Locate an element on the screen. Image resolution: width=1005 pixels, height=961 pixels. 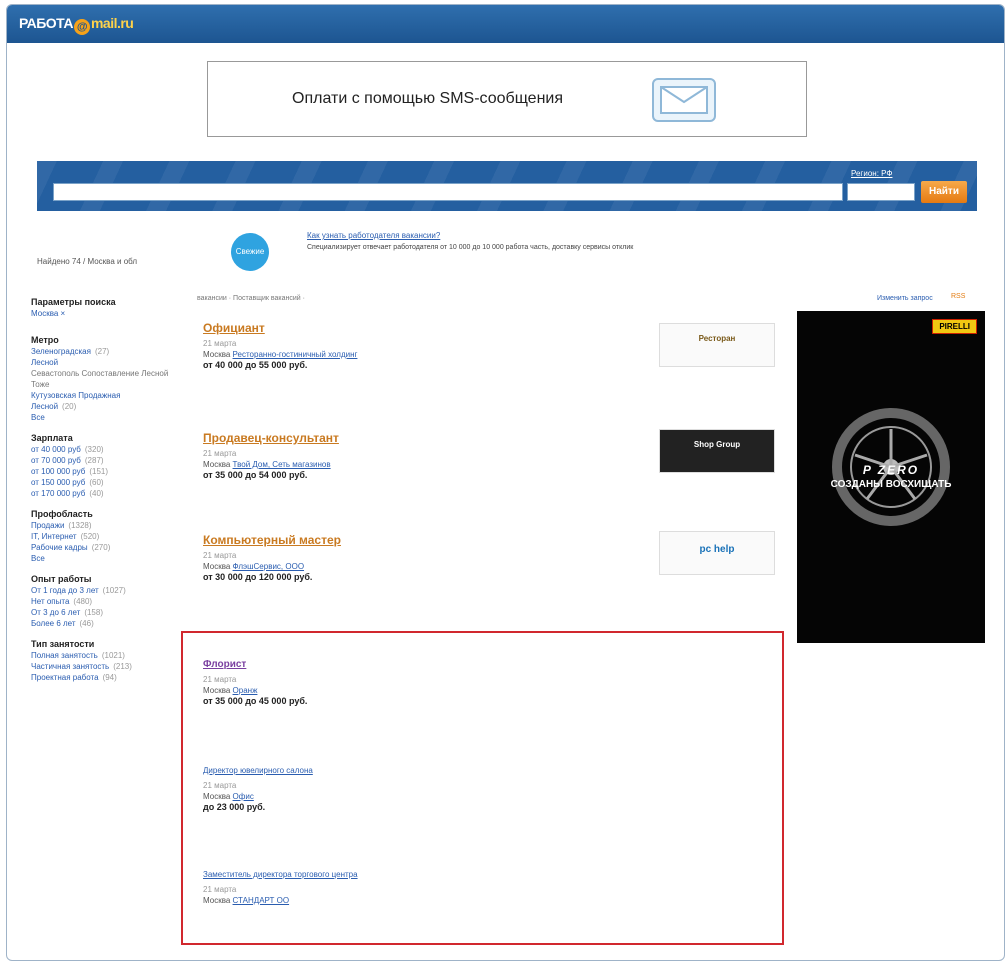
filter-item-label: Полная занятость is located at coordinates (64, 655).